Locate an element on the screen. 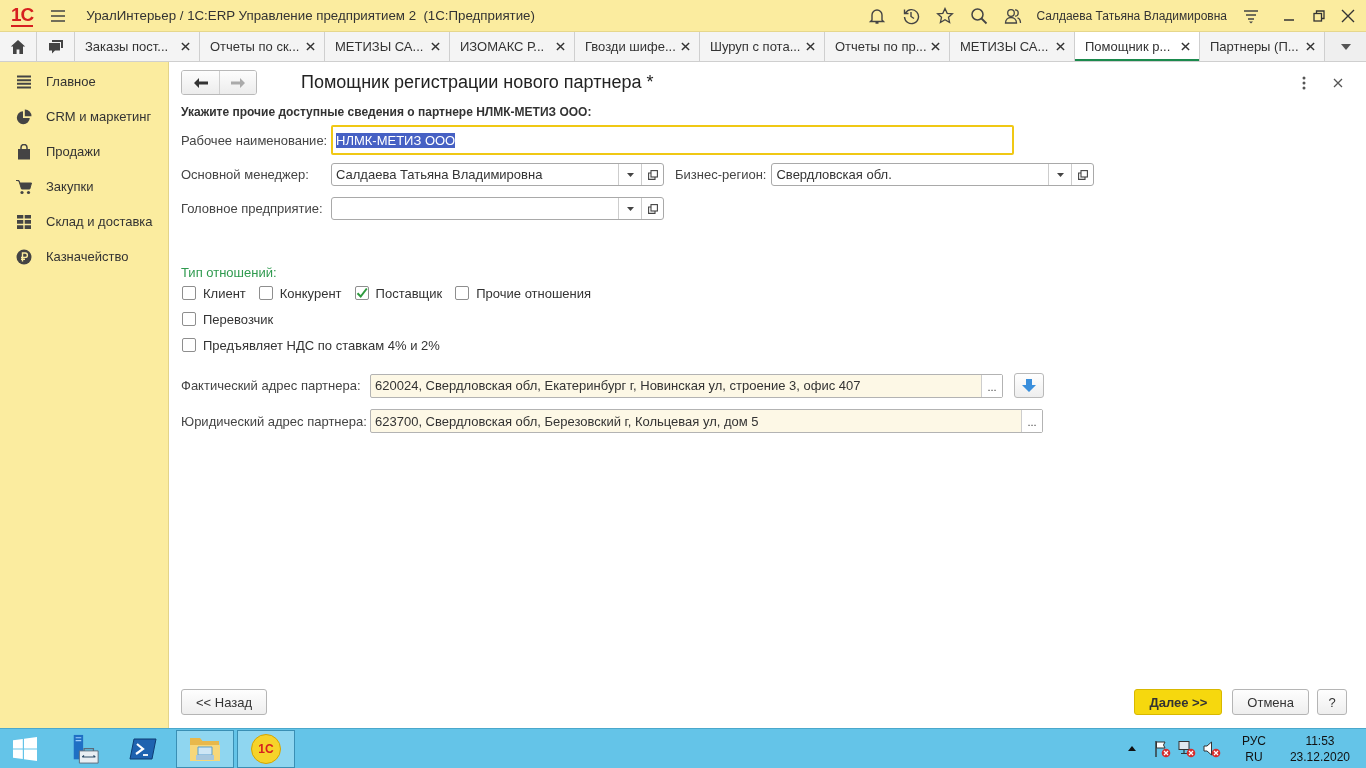  home-button is located at coordinates (18, 46).